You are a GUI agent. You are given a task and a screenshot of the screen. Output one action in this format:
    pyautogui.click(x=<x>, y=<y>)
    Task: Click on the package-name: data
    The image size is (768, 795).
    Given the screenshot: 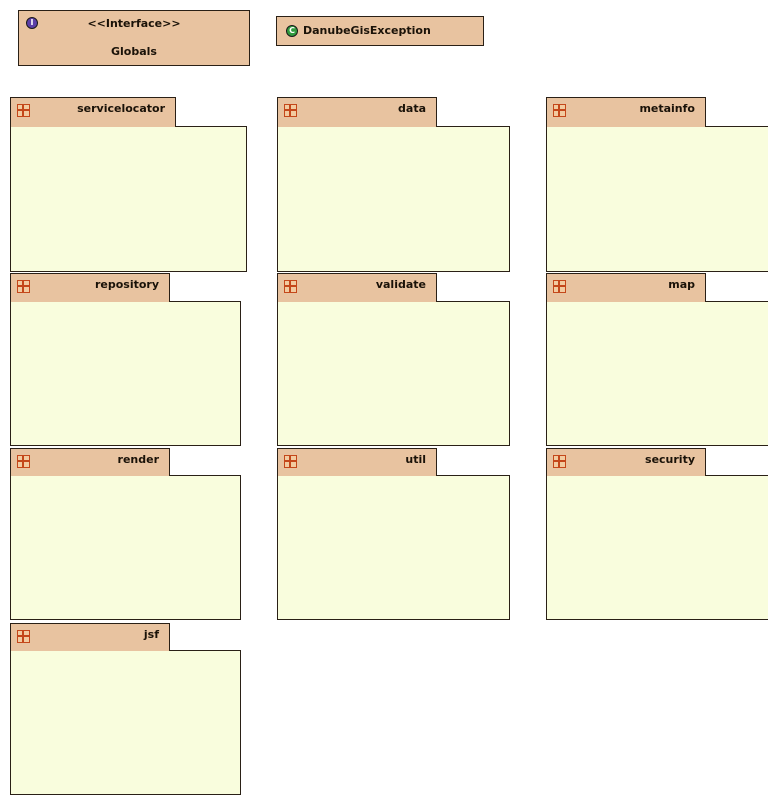 What is the action you would take?
    pyautogui.click(x=412, y=108)
    